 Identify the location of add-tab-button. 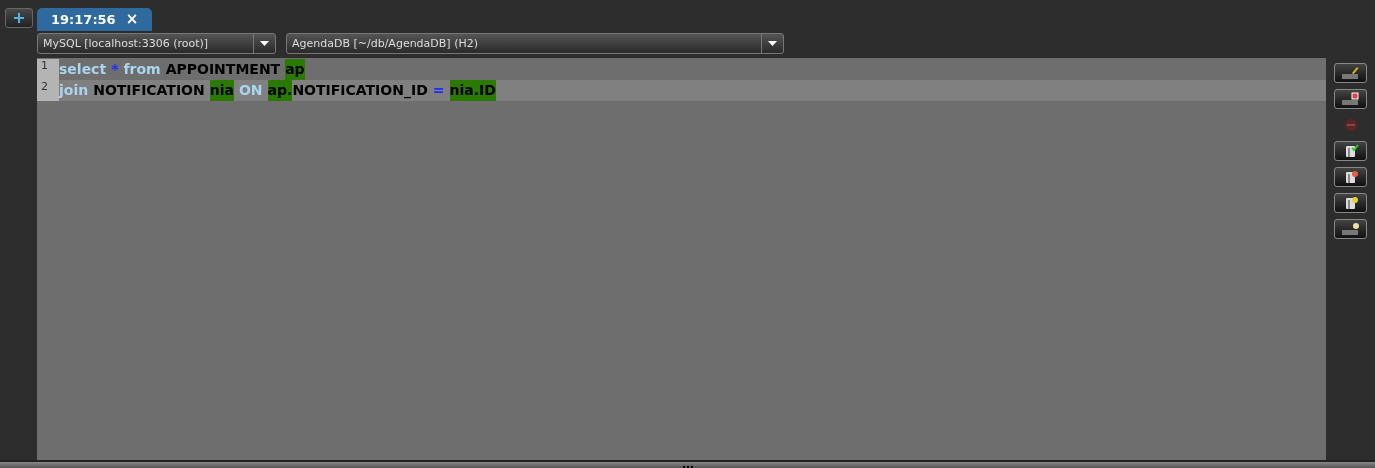
(19, 18).